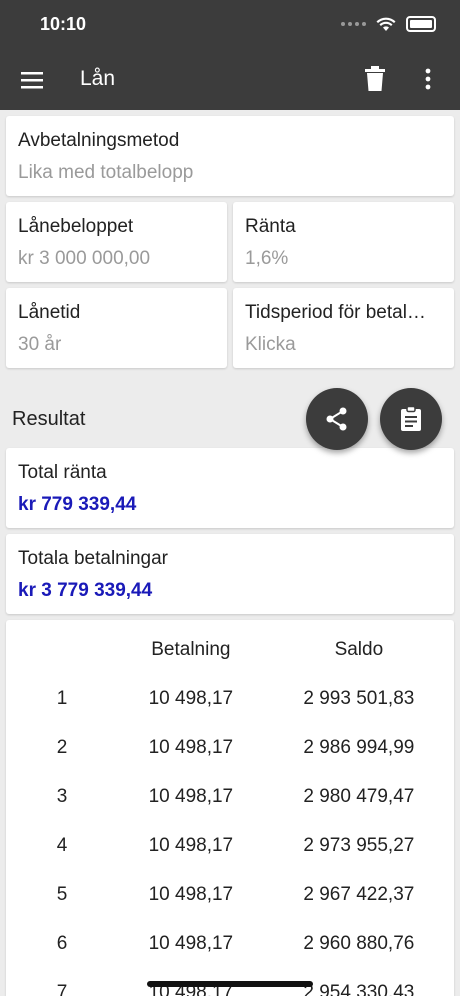 Image resolution: width=460 pixels, height=996 pixels. What do you see at coordinates (76, 226) in the screenshot?
I see `amount-label: Lånebeloppet` at bounding box center [76, 226].